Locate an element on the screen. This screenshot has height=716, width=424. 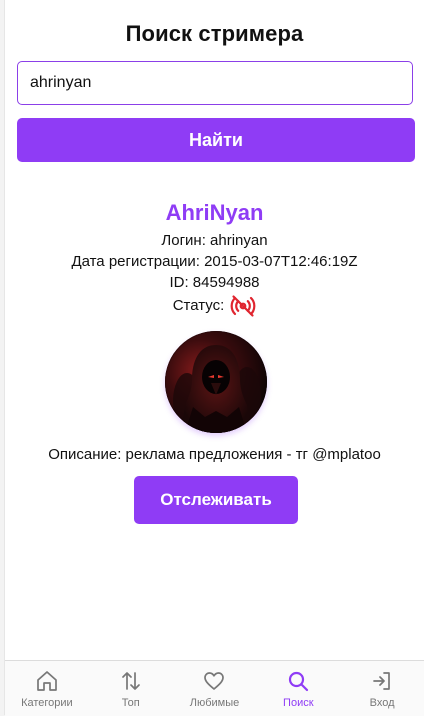
avatar-image is located at coordinates (216, 382).